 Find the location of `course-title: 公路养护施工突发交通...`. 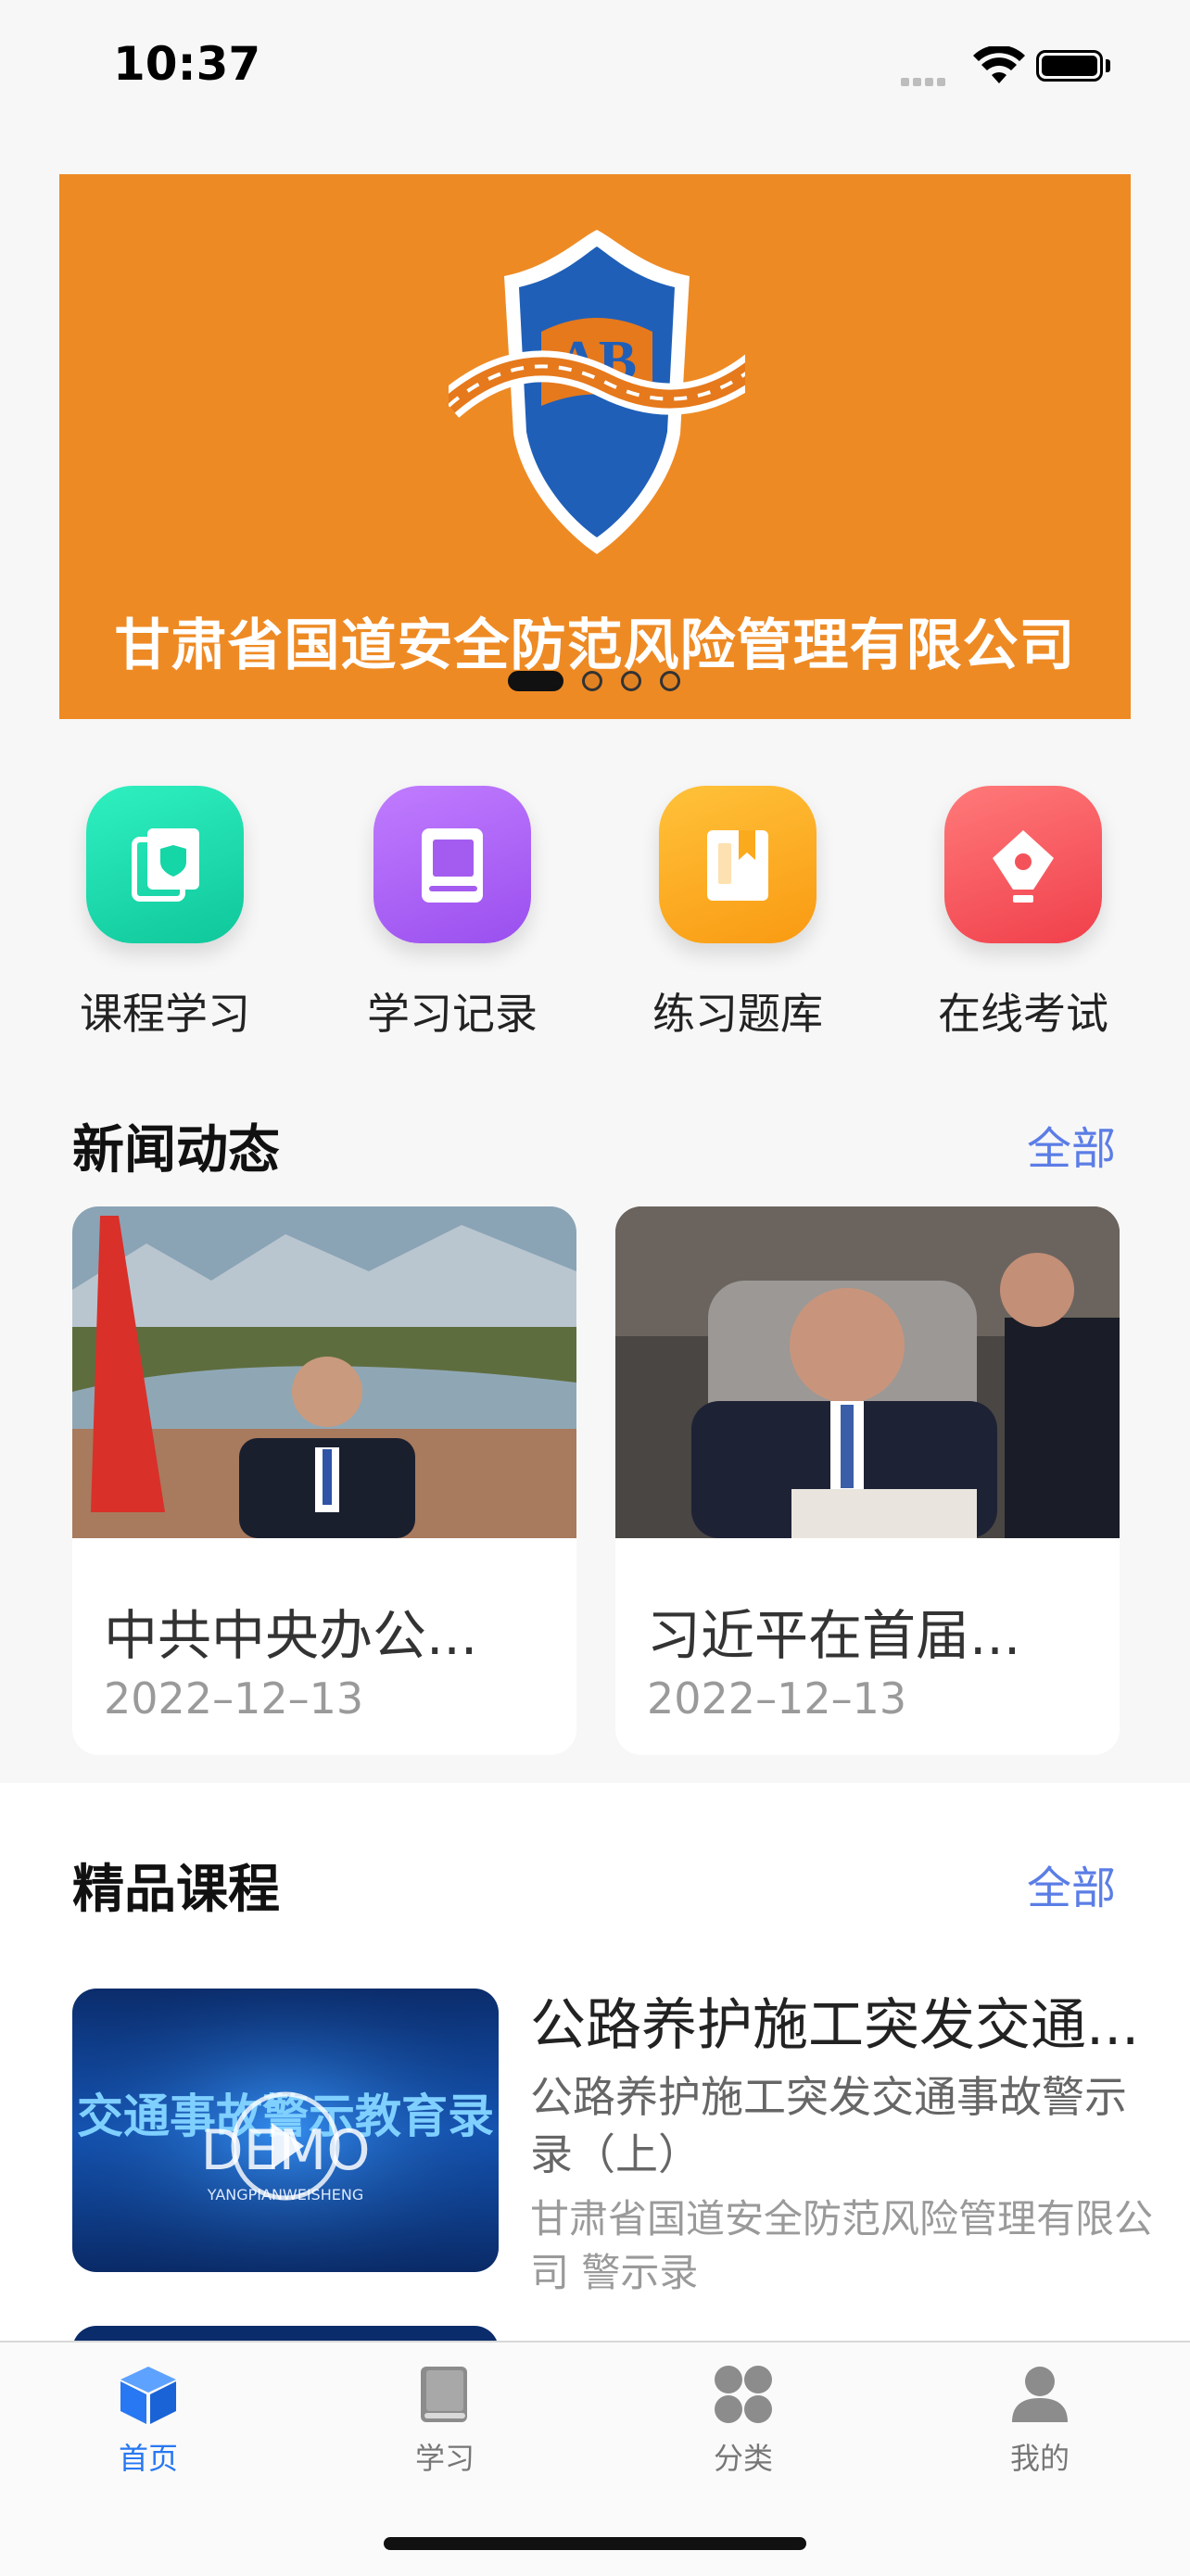

course-title: 公路养护施工突发交通... is located at coordinates (835, 2026).